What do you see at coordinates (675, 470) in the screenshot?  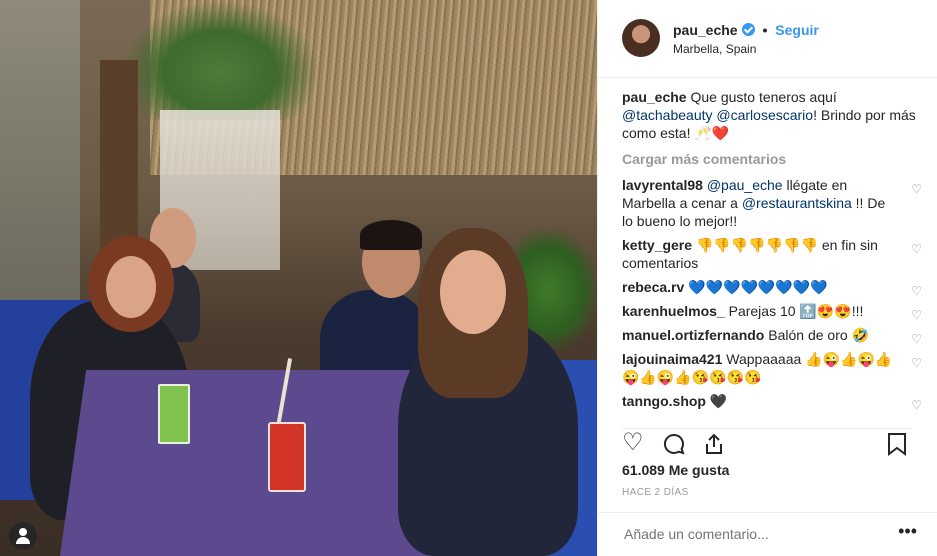 I see `likes-count: 61.089 Me gusta` at bounding box center [675, 470].